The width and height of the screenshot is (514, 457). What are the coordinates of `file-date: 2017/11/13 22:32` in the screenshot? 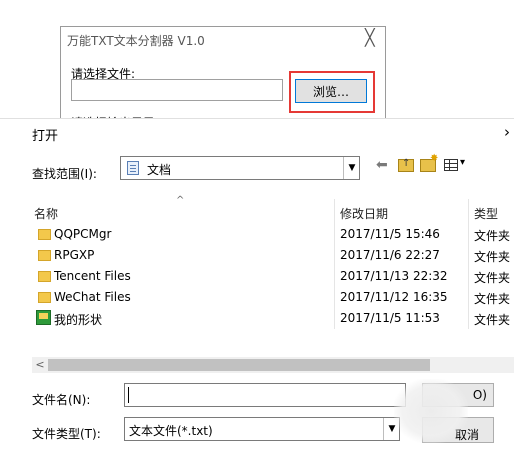 It's located at (394, 276).